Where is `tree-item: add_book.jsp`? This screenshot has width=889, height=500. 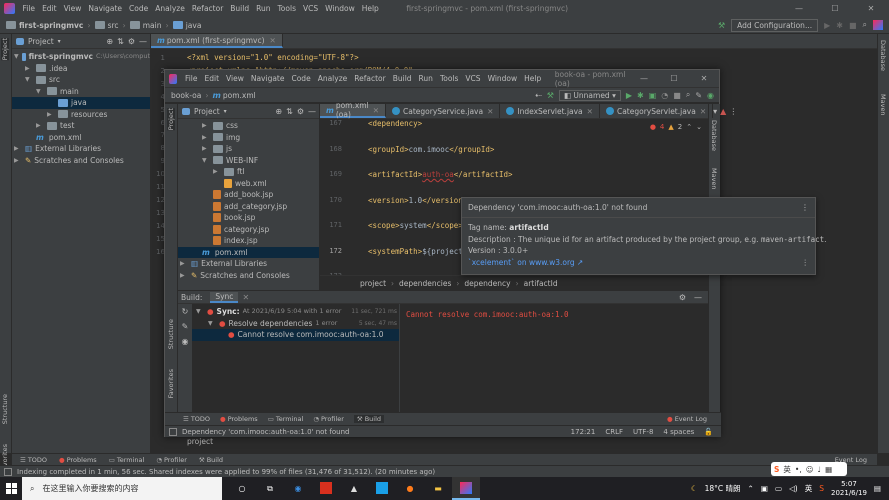 tree-item: add_book.jsp is located at coordinates (248, 195).